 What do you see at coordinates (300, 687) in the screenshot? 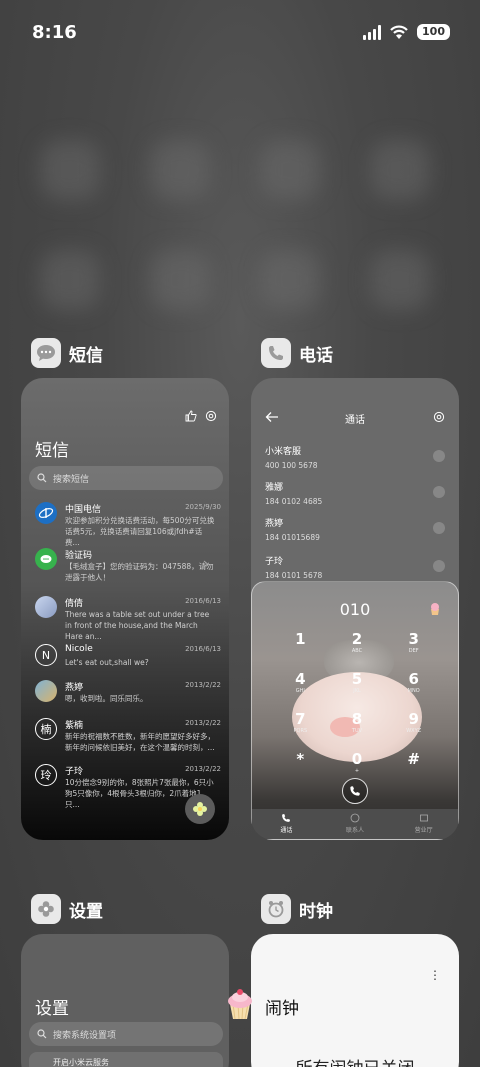
I see `dial-key-4: 4 GHI` at bounding box center [300, 687].